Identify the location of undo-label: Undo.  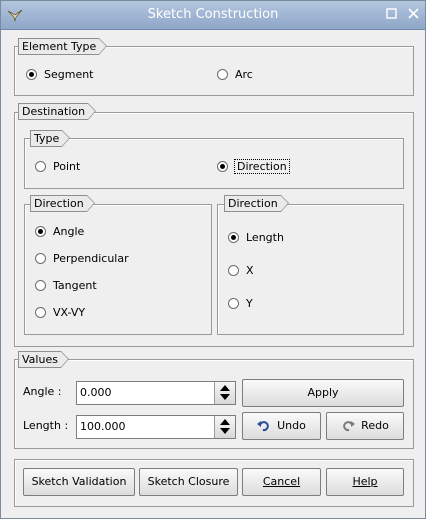
(291, 425).